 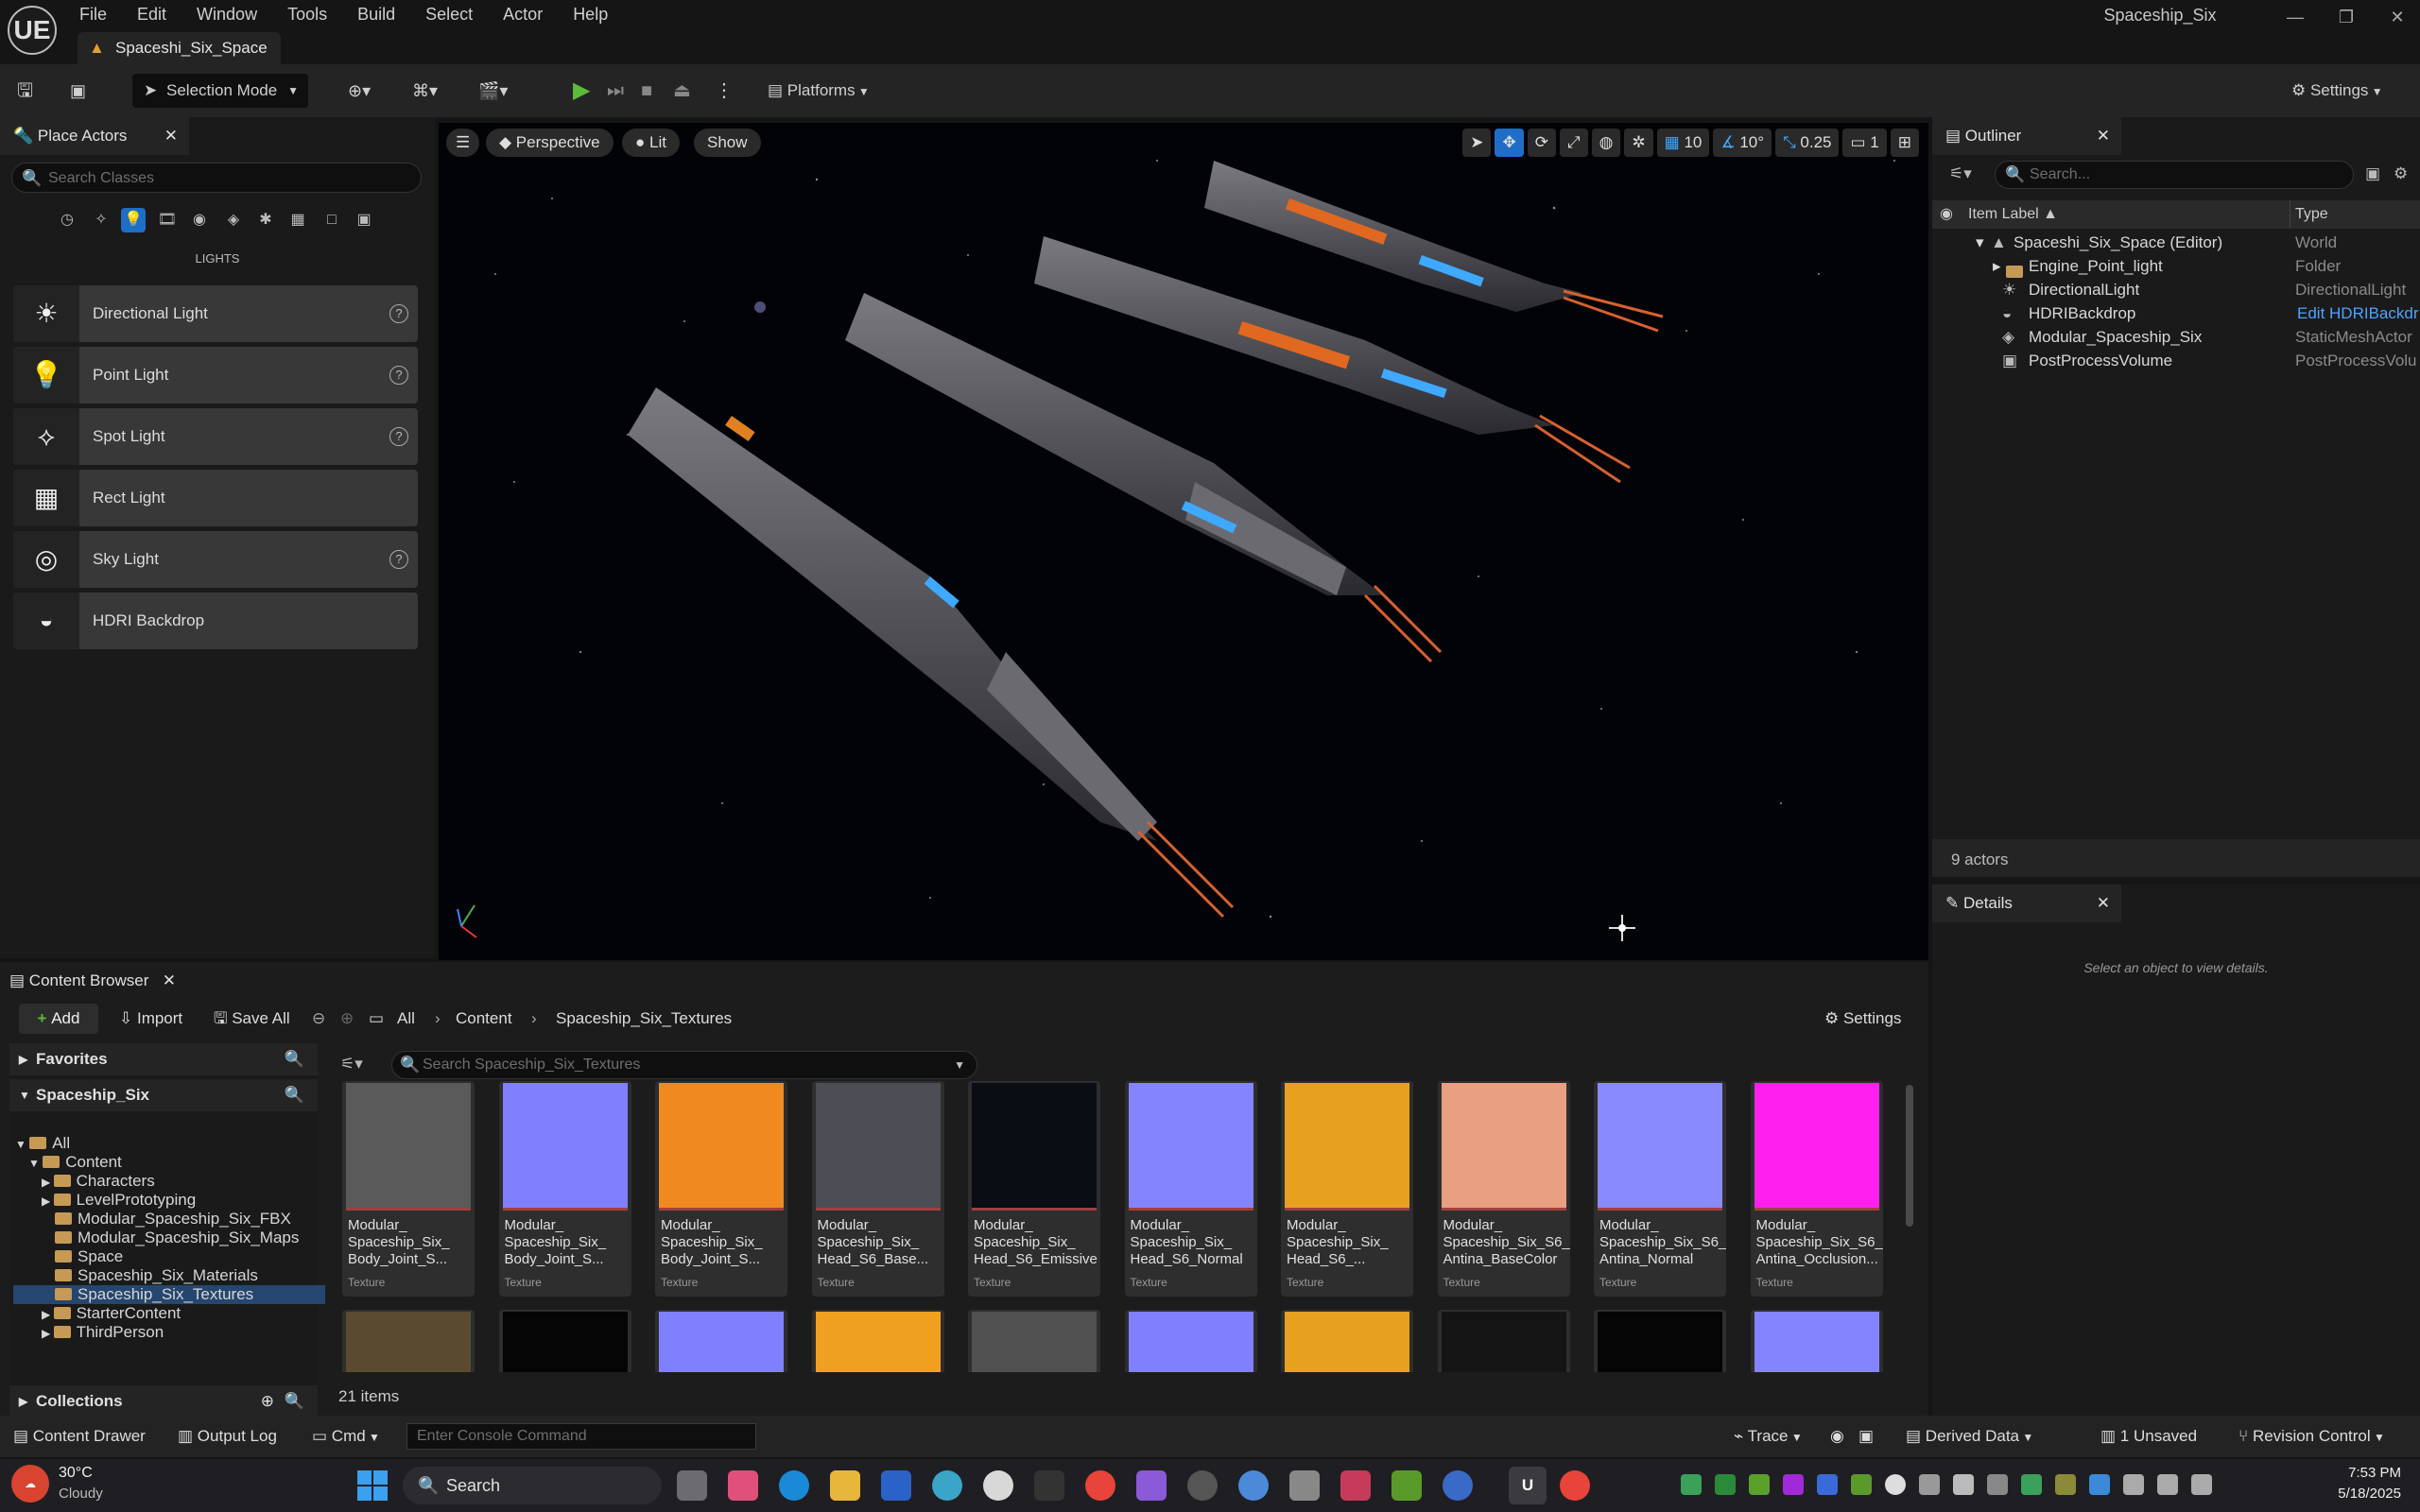 I want to click on content-browser-tab: ▤ Content Browser ✕, so click(x=95, y=981).